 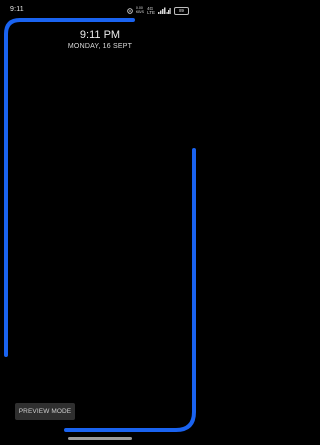 What do you see at coordinates (100, 35) in the screenshot?
I see `lockscreen-time: 9:11 PM` at bounding box center [100, 35].